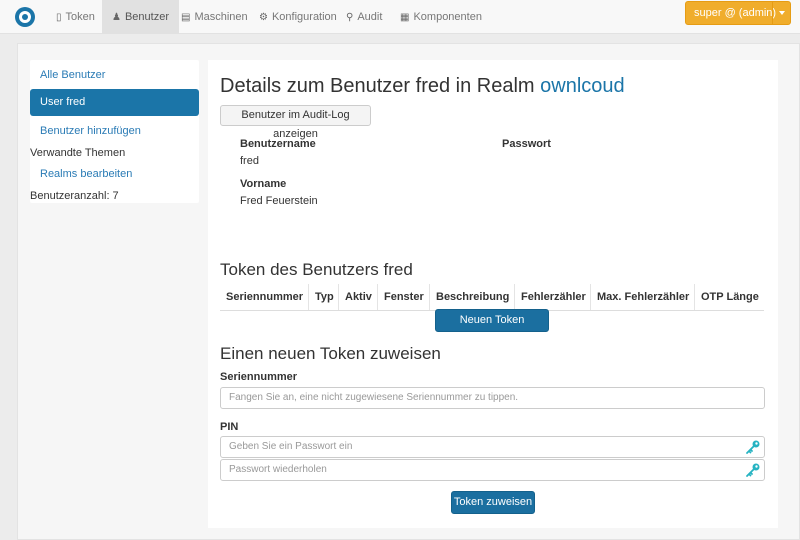  What do you see at coordinates (86, 174) in the screenshot?
I see `sidebar-item-edit-realms: Realms bearbeiten` at bounding box center [86, 174].